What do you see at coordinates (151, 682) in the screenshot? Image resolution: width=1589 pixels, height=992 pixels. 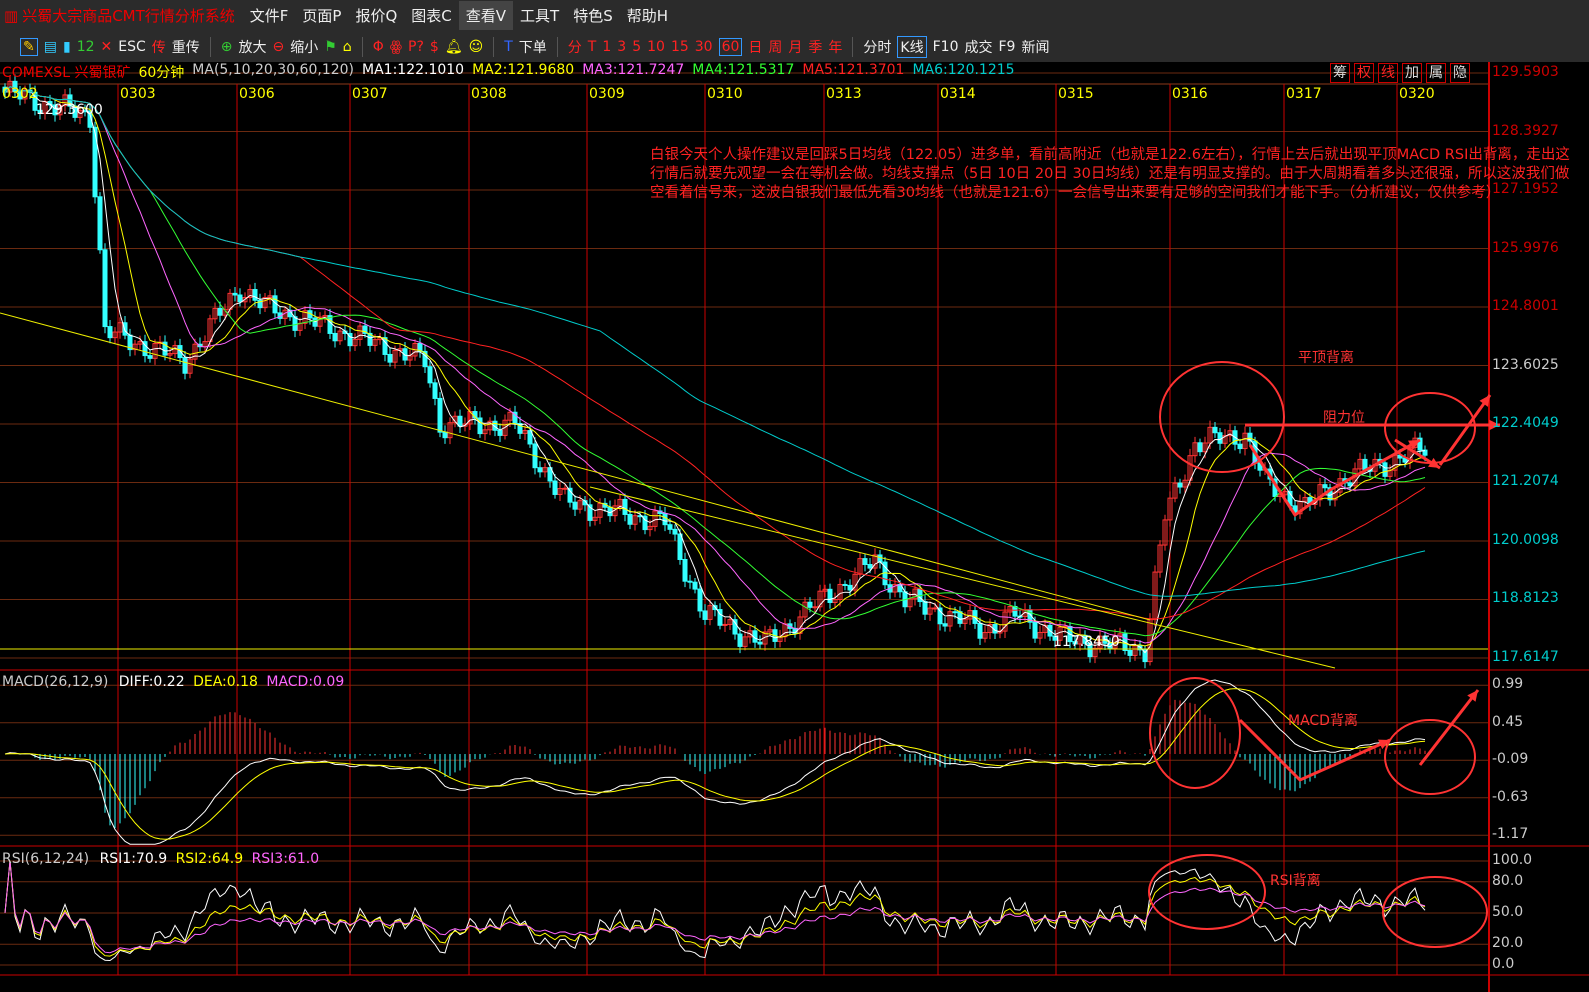 I see `macd-diff: DIFF:0.22` at bounding box center [151, 682].